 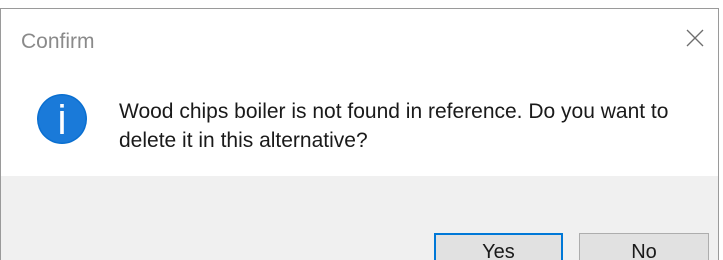 I want to click on yes-button: Yes, so click(x=498, y=246).